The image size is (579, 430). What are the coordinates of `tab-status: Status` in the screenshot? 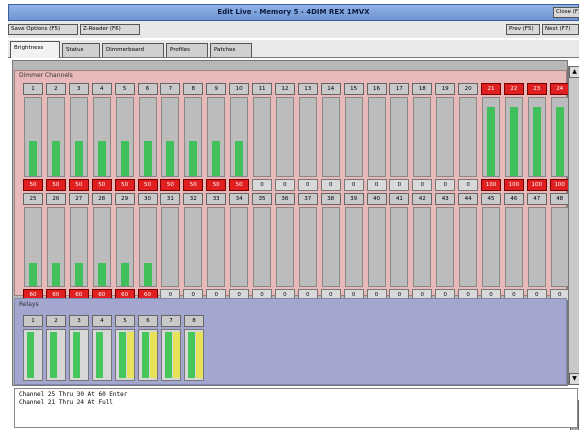 It's located at (81, 50).